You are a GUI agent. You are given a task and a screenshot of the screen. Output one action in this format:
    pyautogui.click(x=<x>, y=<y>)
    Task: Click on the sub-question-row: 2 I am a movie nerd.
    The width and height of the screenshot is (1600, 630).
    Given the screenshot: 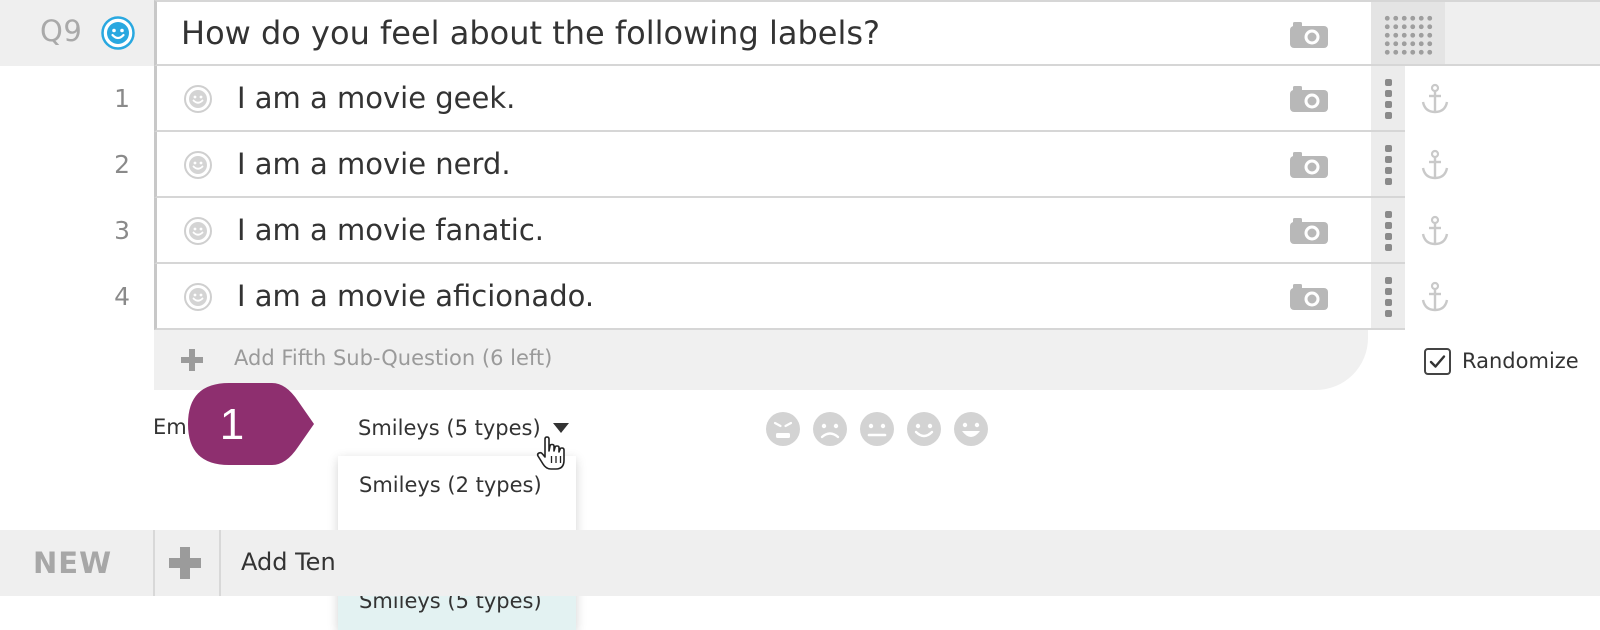 What is the action you would take?
    pyautogui.click(x=800, y=165)
    